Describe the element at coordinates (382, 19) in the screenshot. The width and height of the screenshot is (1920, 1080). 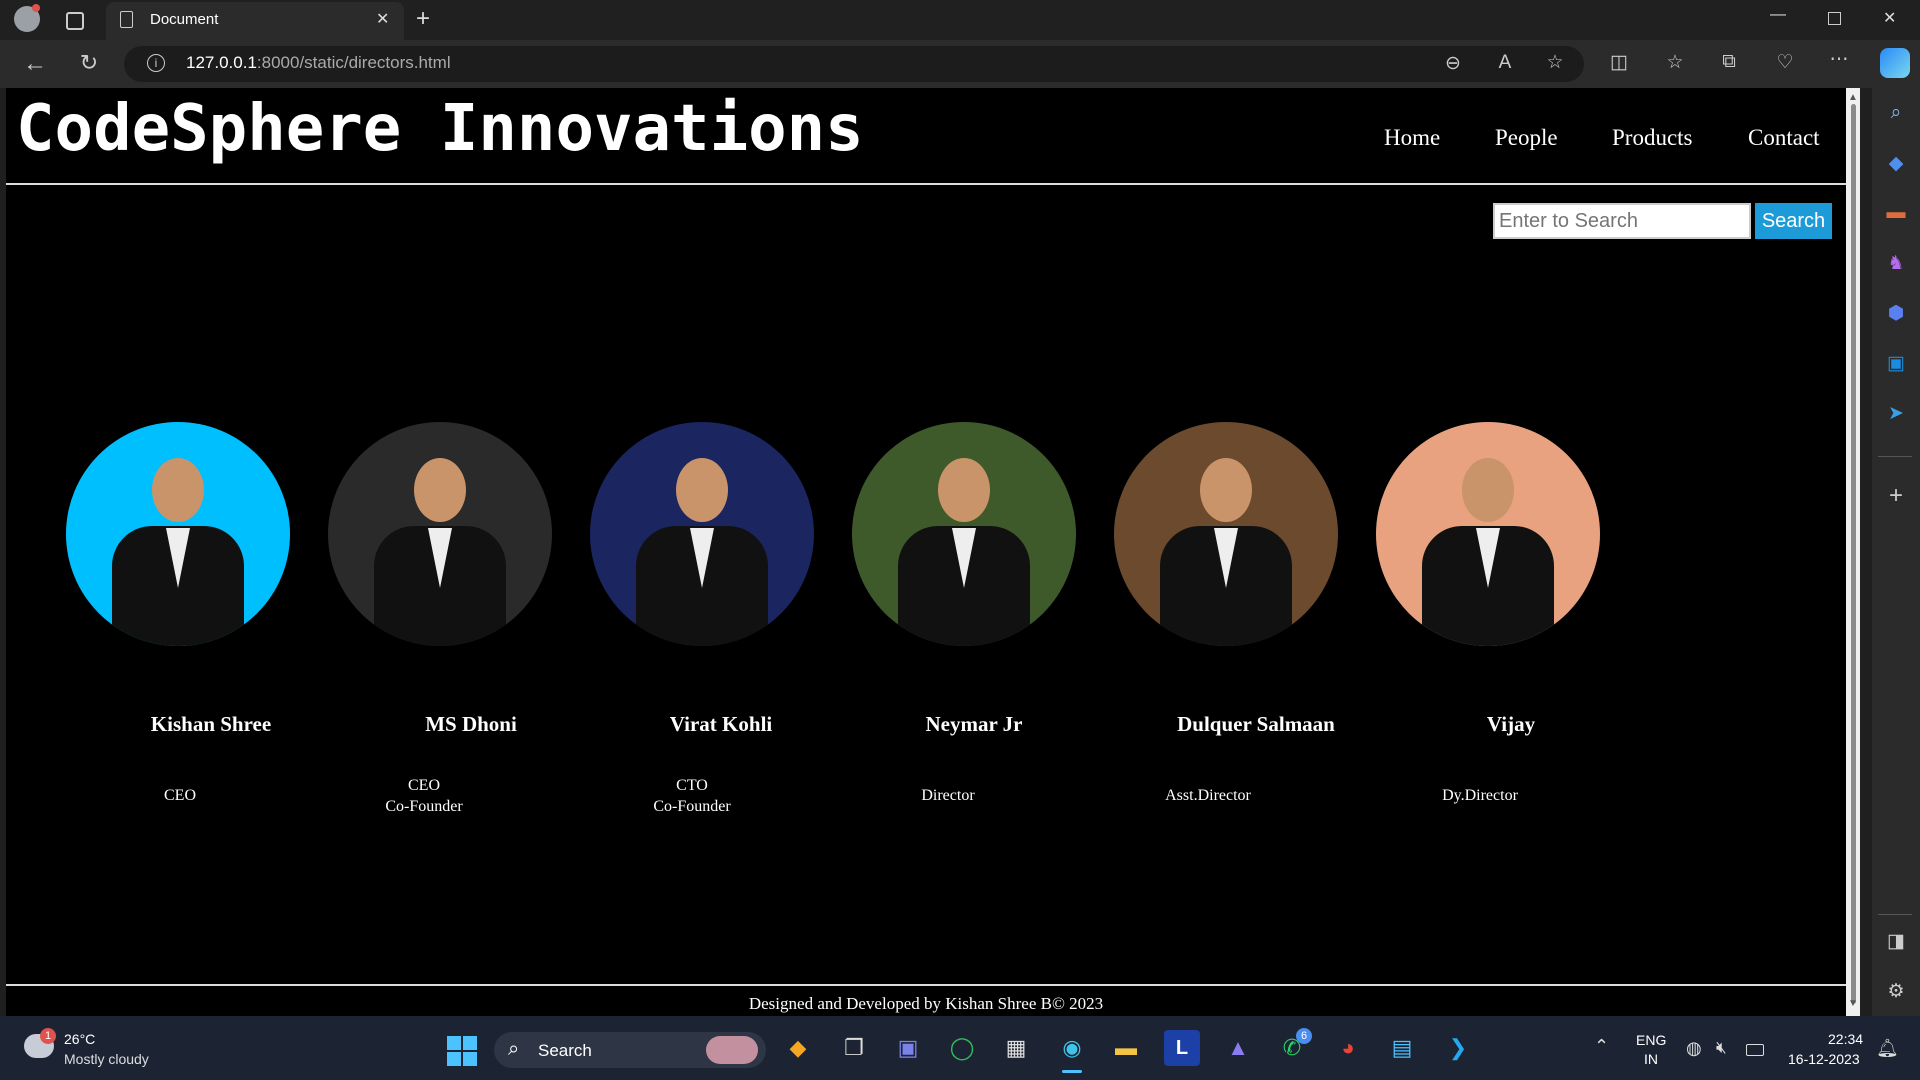
I see `close-tab-icon: ✕` at that location.